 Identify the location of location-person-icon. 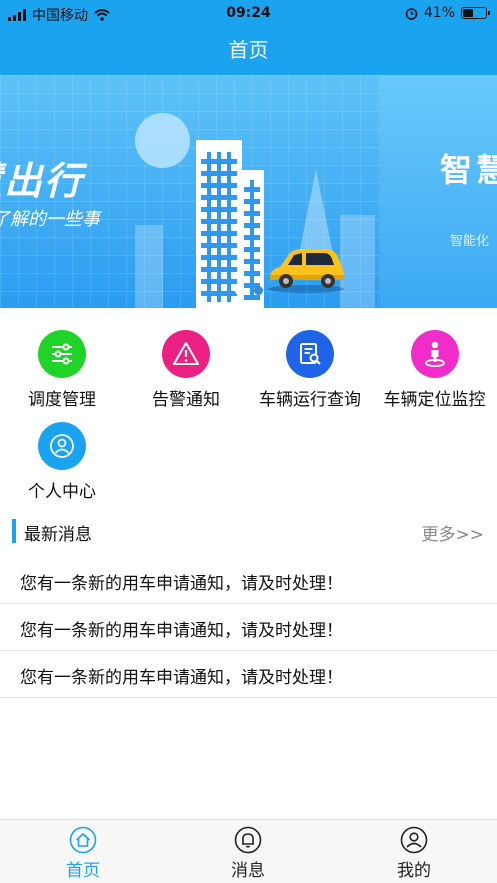
(434, 354).